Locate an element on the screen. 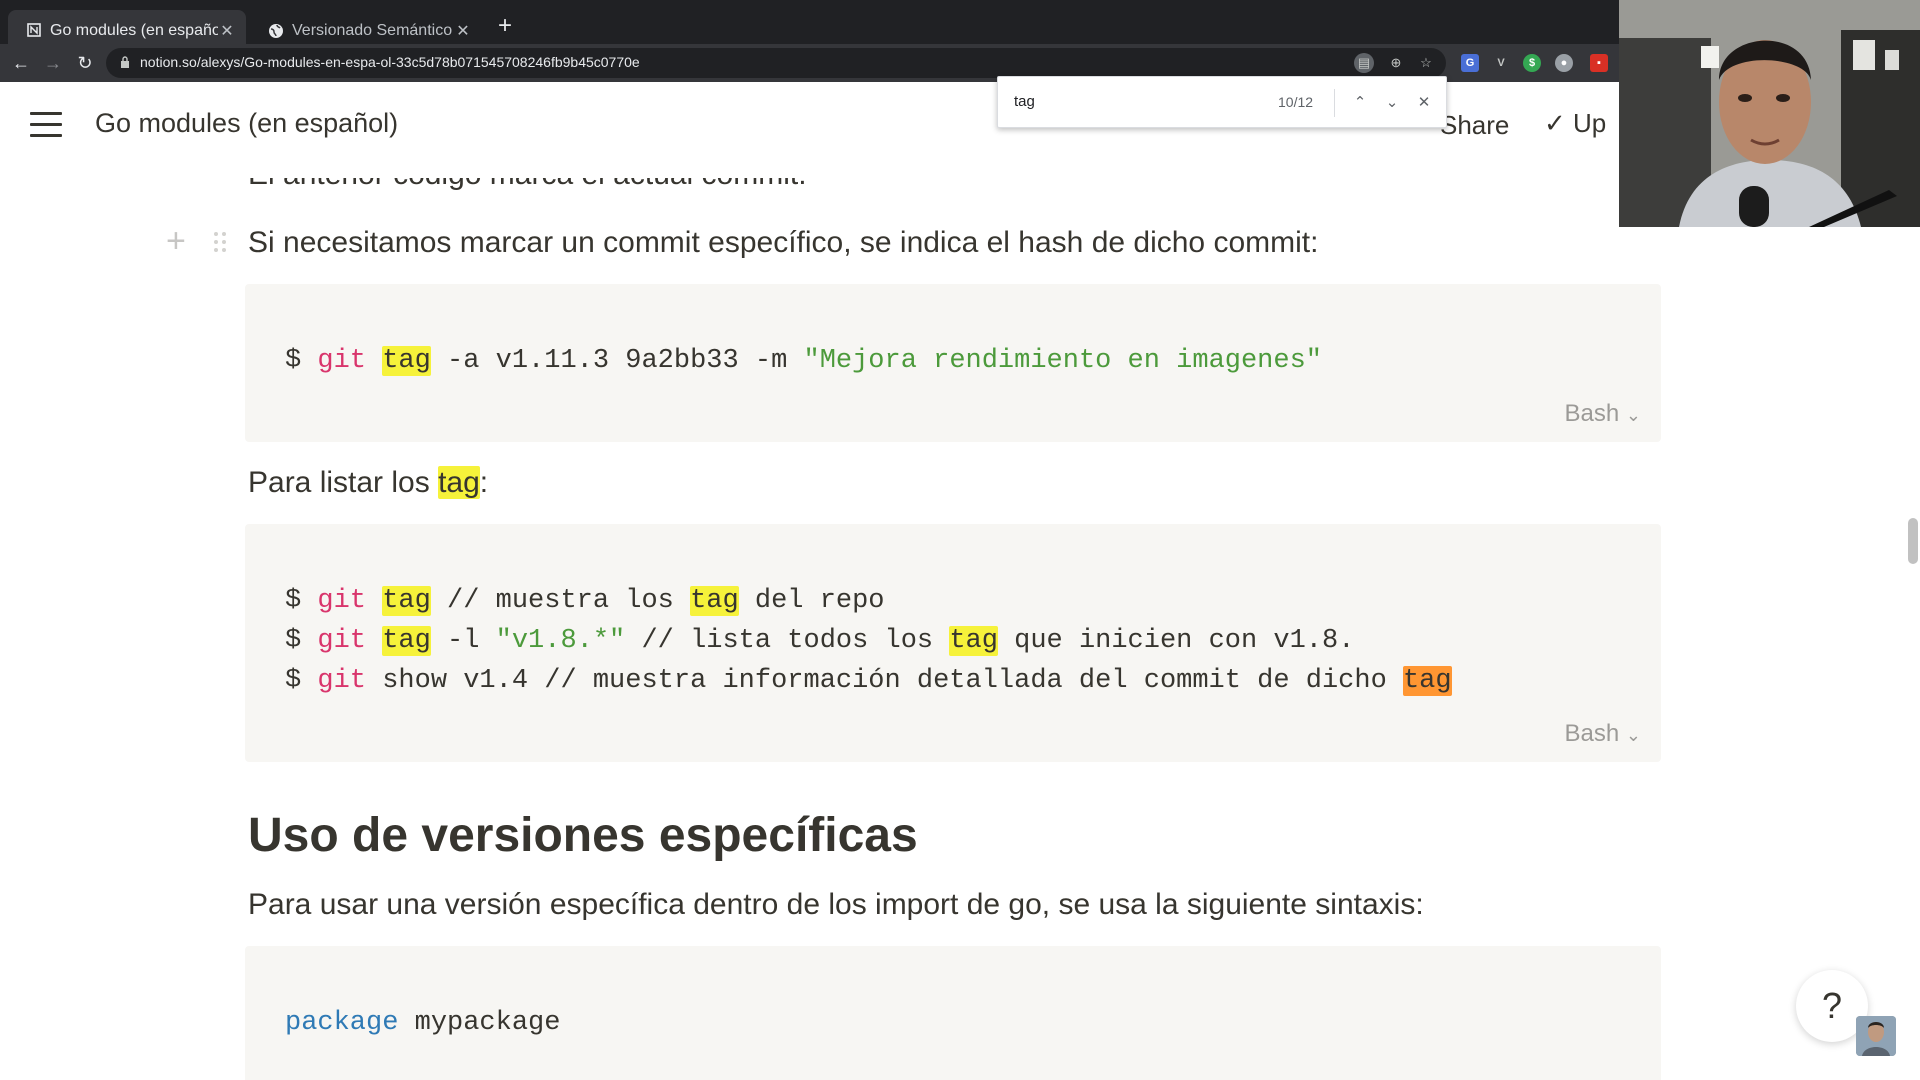 This screenshot has width=1920, height=1080. code-line: $ git tag // muestra los tag del repo is located at coordinates (585, 601).